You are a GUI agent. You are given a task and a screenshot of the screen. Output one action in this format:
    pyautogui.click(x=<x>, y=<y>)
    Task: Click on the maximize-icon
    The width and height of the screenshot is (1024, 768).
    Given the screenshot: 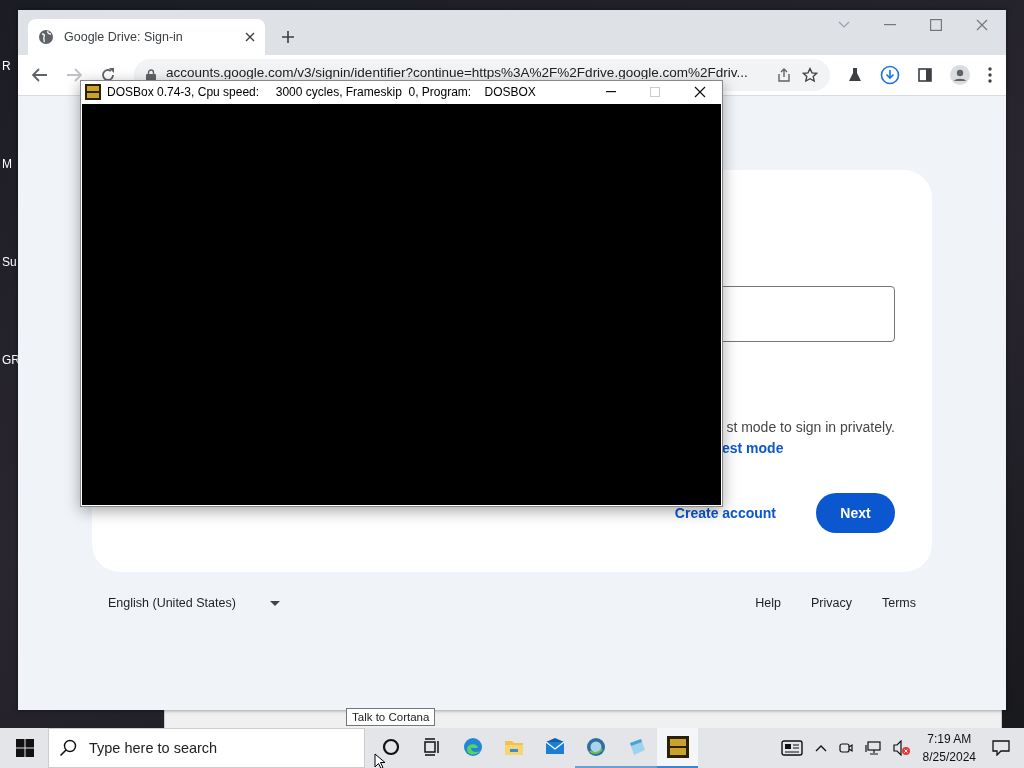 What is the action you would take?
    pyautogui.click(x=936, y=24)
    